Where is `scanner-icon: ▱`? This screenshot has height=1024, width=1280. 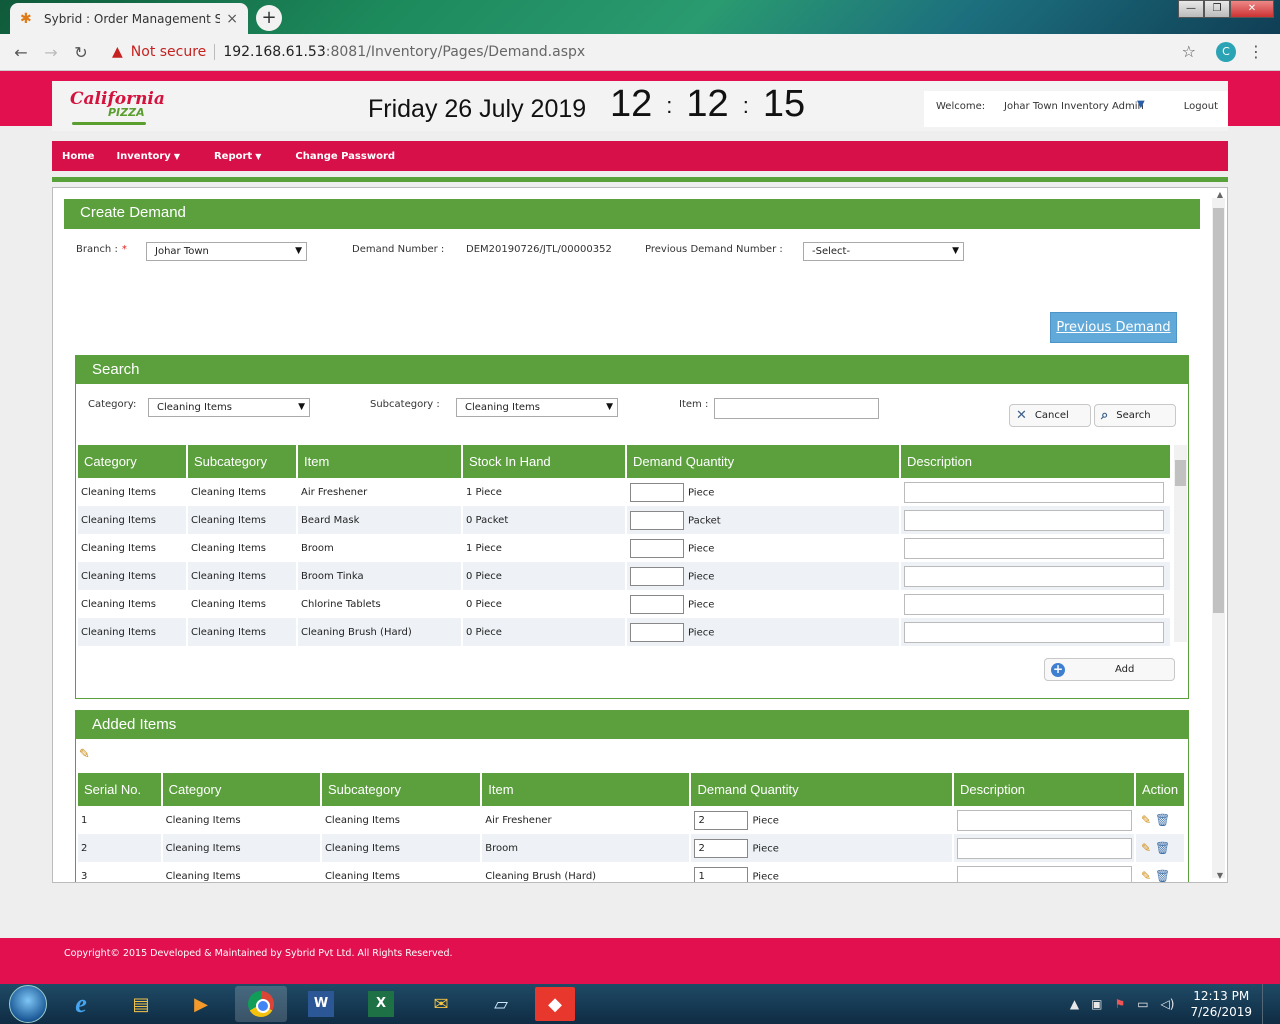
scanner-icon: ▱ is located at coordinates (501, 1004).